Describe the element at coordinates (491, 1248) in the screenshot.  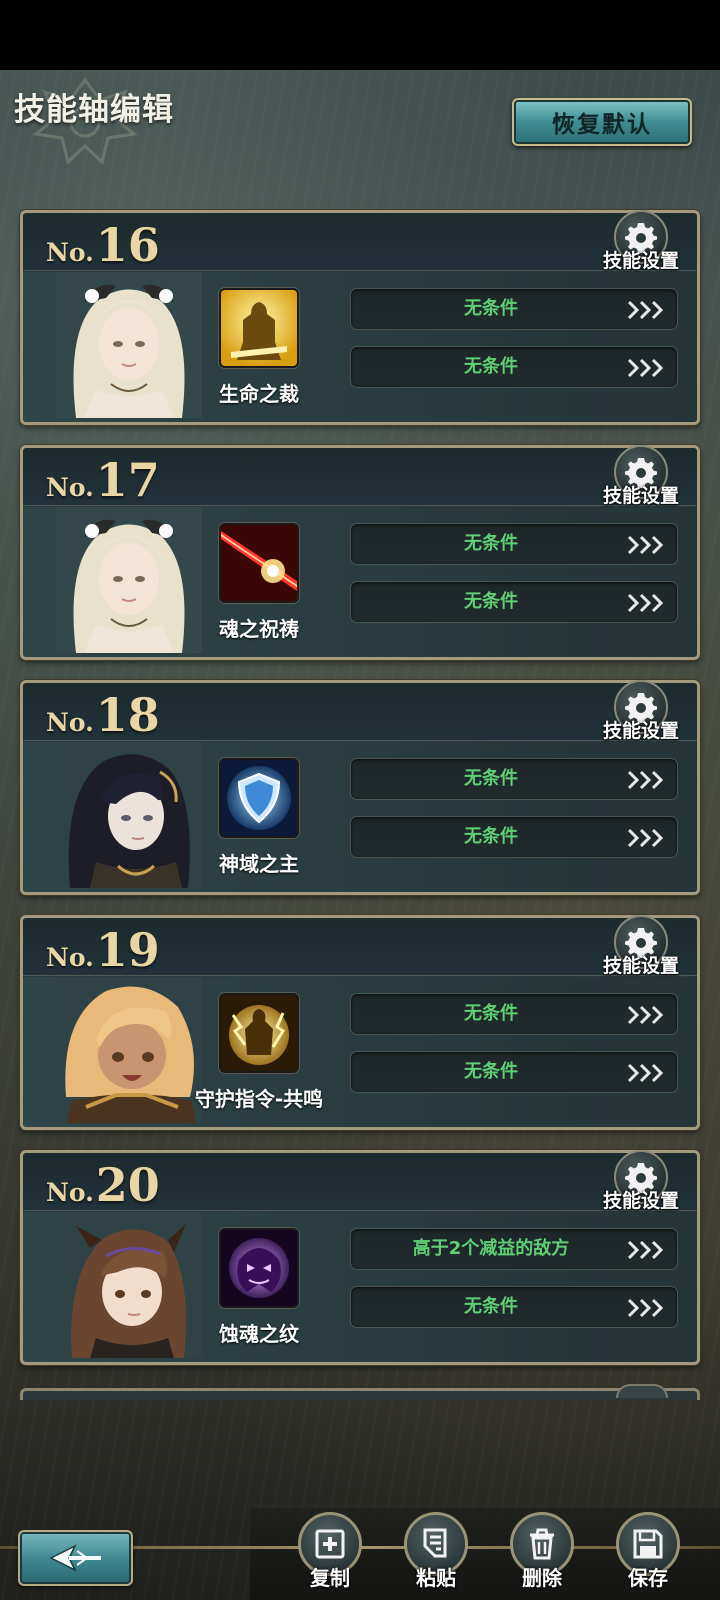
I see `condition-text: 高于2个减益的敌方` at that location.